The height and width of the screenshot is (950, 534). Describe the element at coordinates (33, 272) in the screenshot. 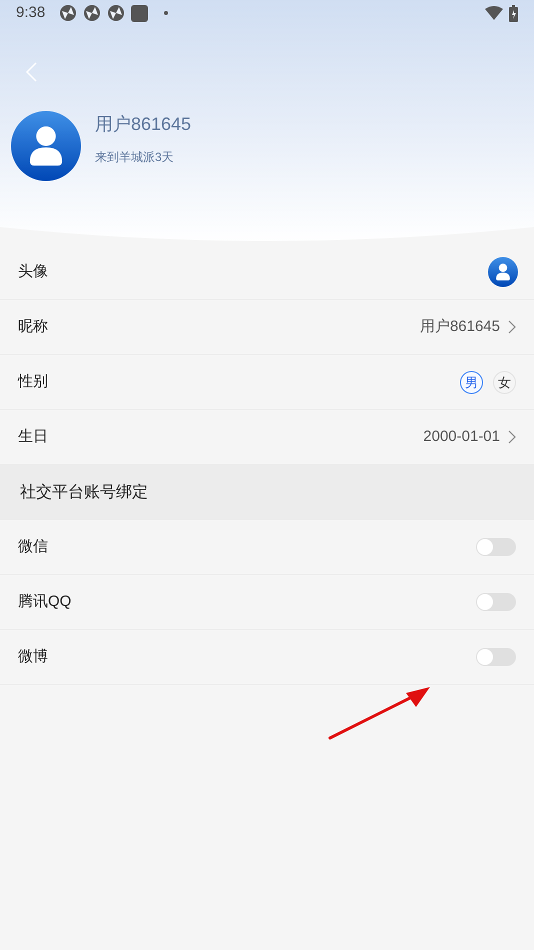

I see `row-label: 头像` at that location.